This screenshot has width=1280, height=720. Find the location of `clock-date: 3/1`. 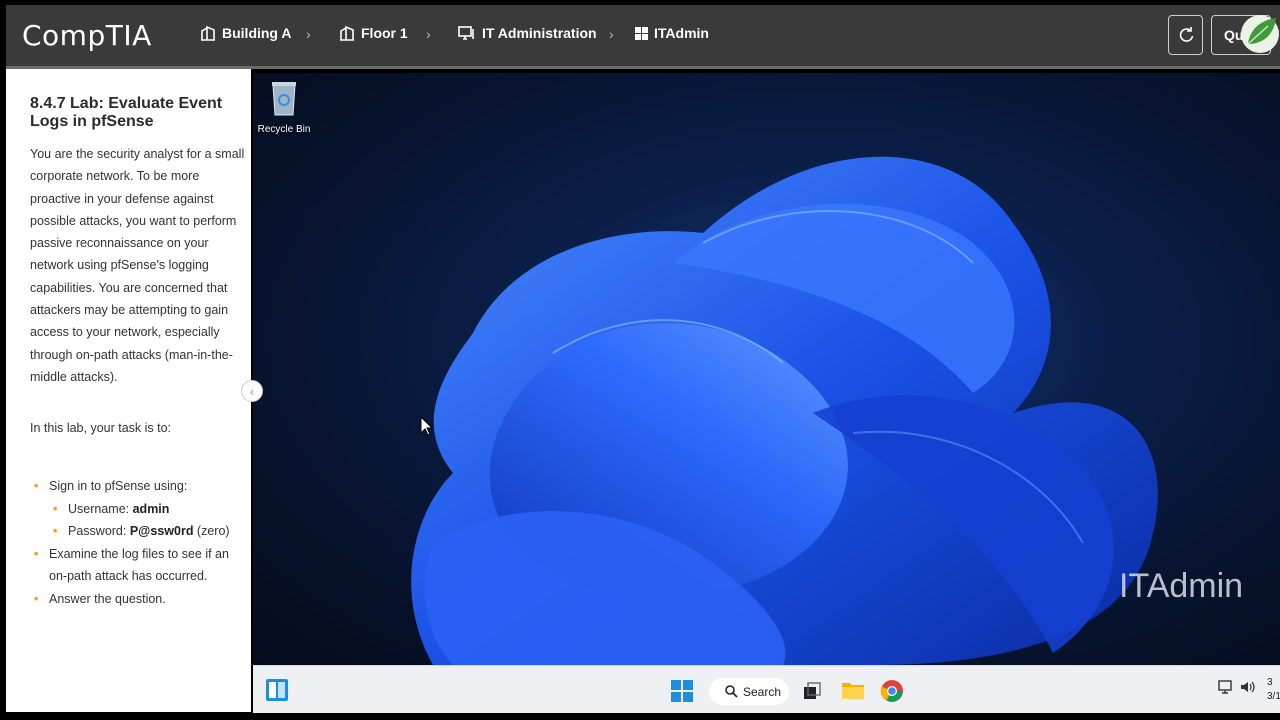

clock-date: 3/1 is located at coordinates (1273, 696).